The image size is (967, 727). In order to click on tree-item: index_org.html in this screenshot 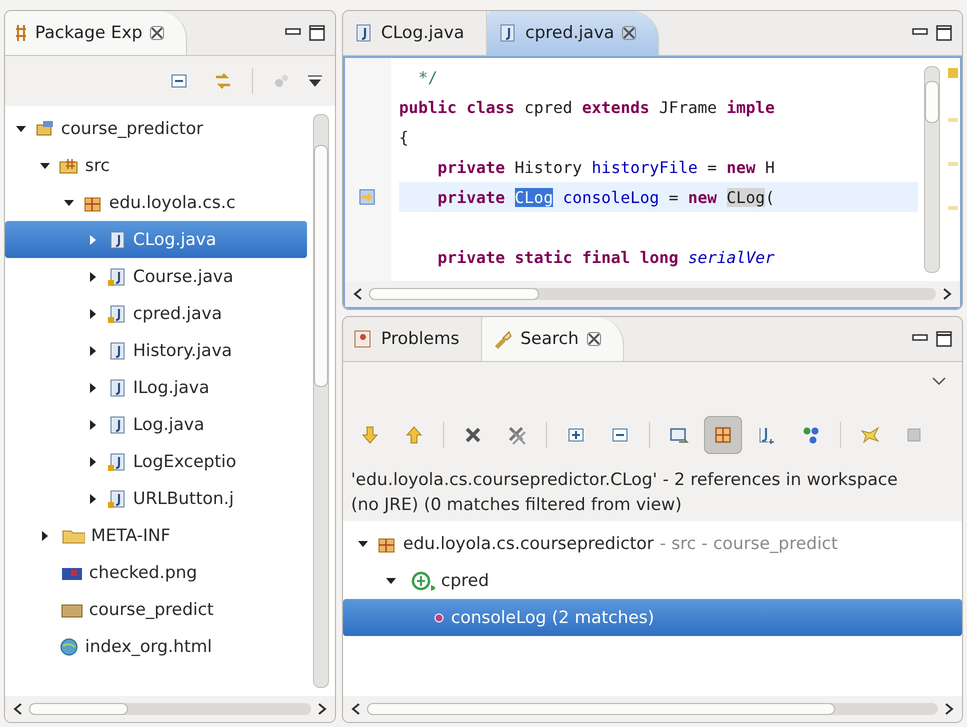, I will do `click(156, 646)`.